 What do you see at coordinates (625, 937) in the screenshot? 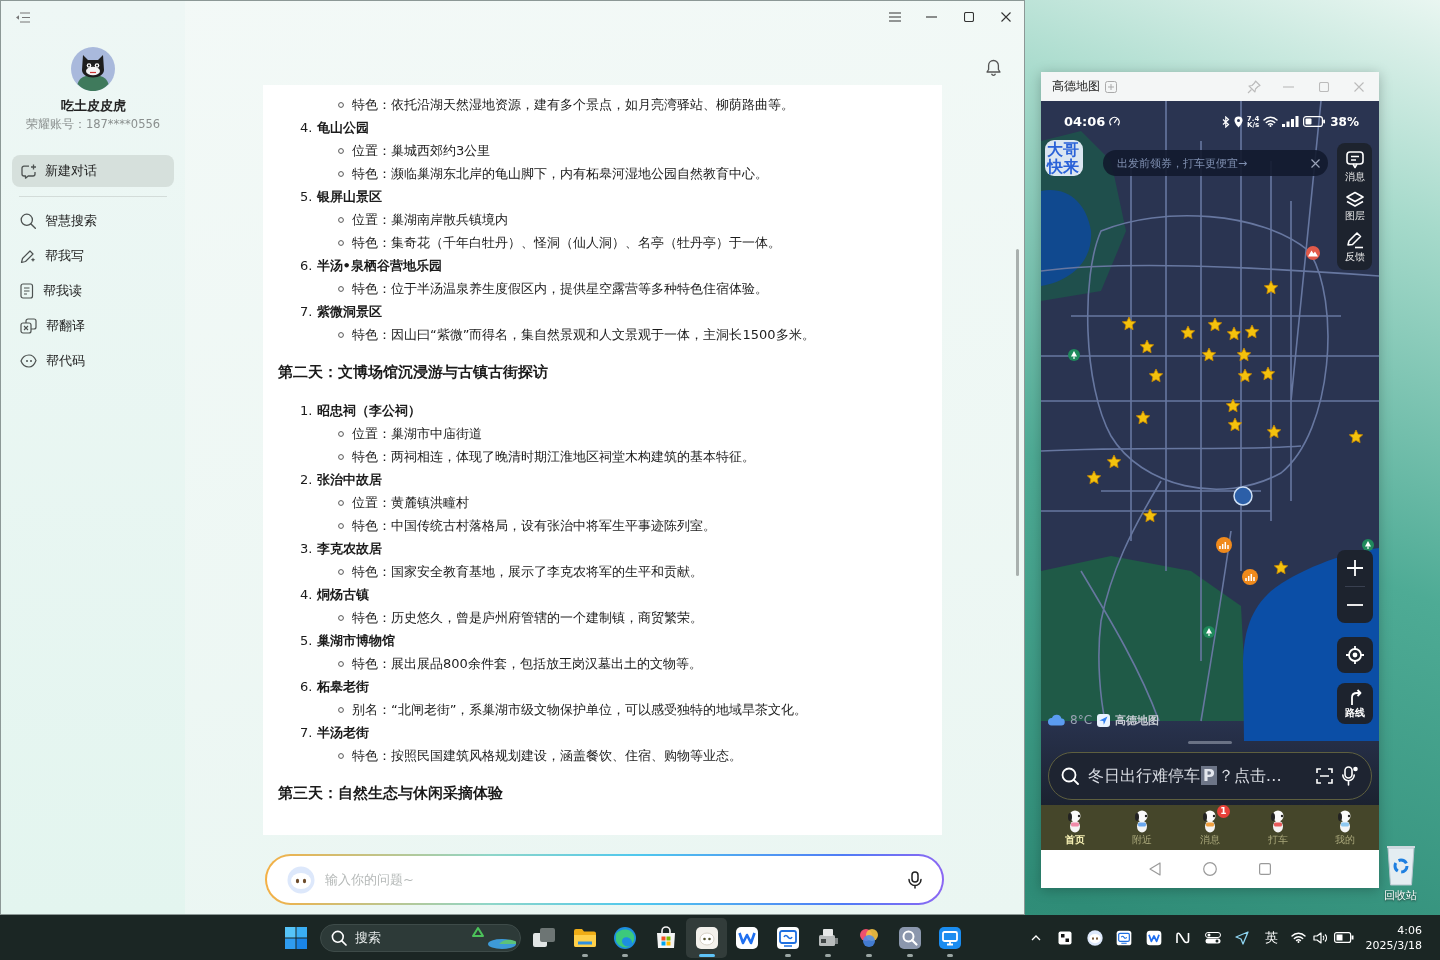
I see `swirl-app-icon` at bounding box center [625, 937].